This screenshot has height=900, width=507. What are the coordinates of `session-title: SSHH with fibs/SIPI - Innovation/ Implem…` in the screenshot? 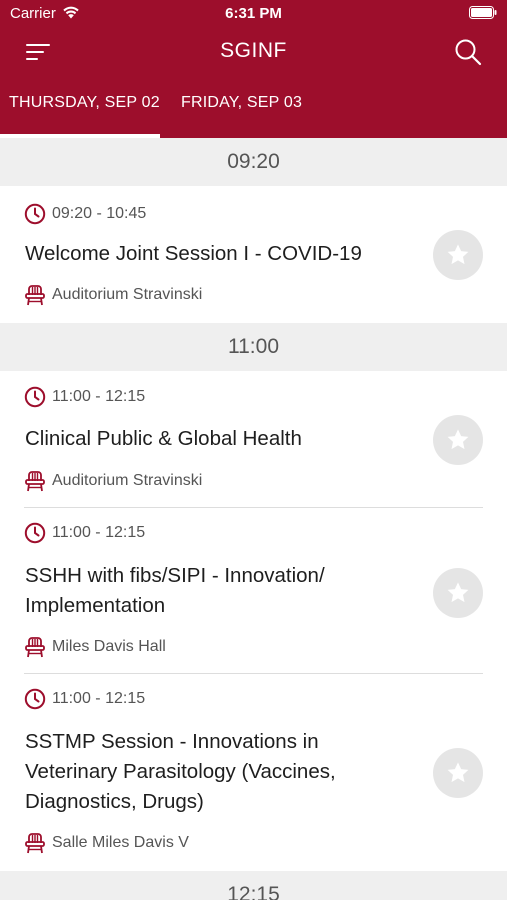 It's located at (175, 590).